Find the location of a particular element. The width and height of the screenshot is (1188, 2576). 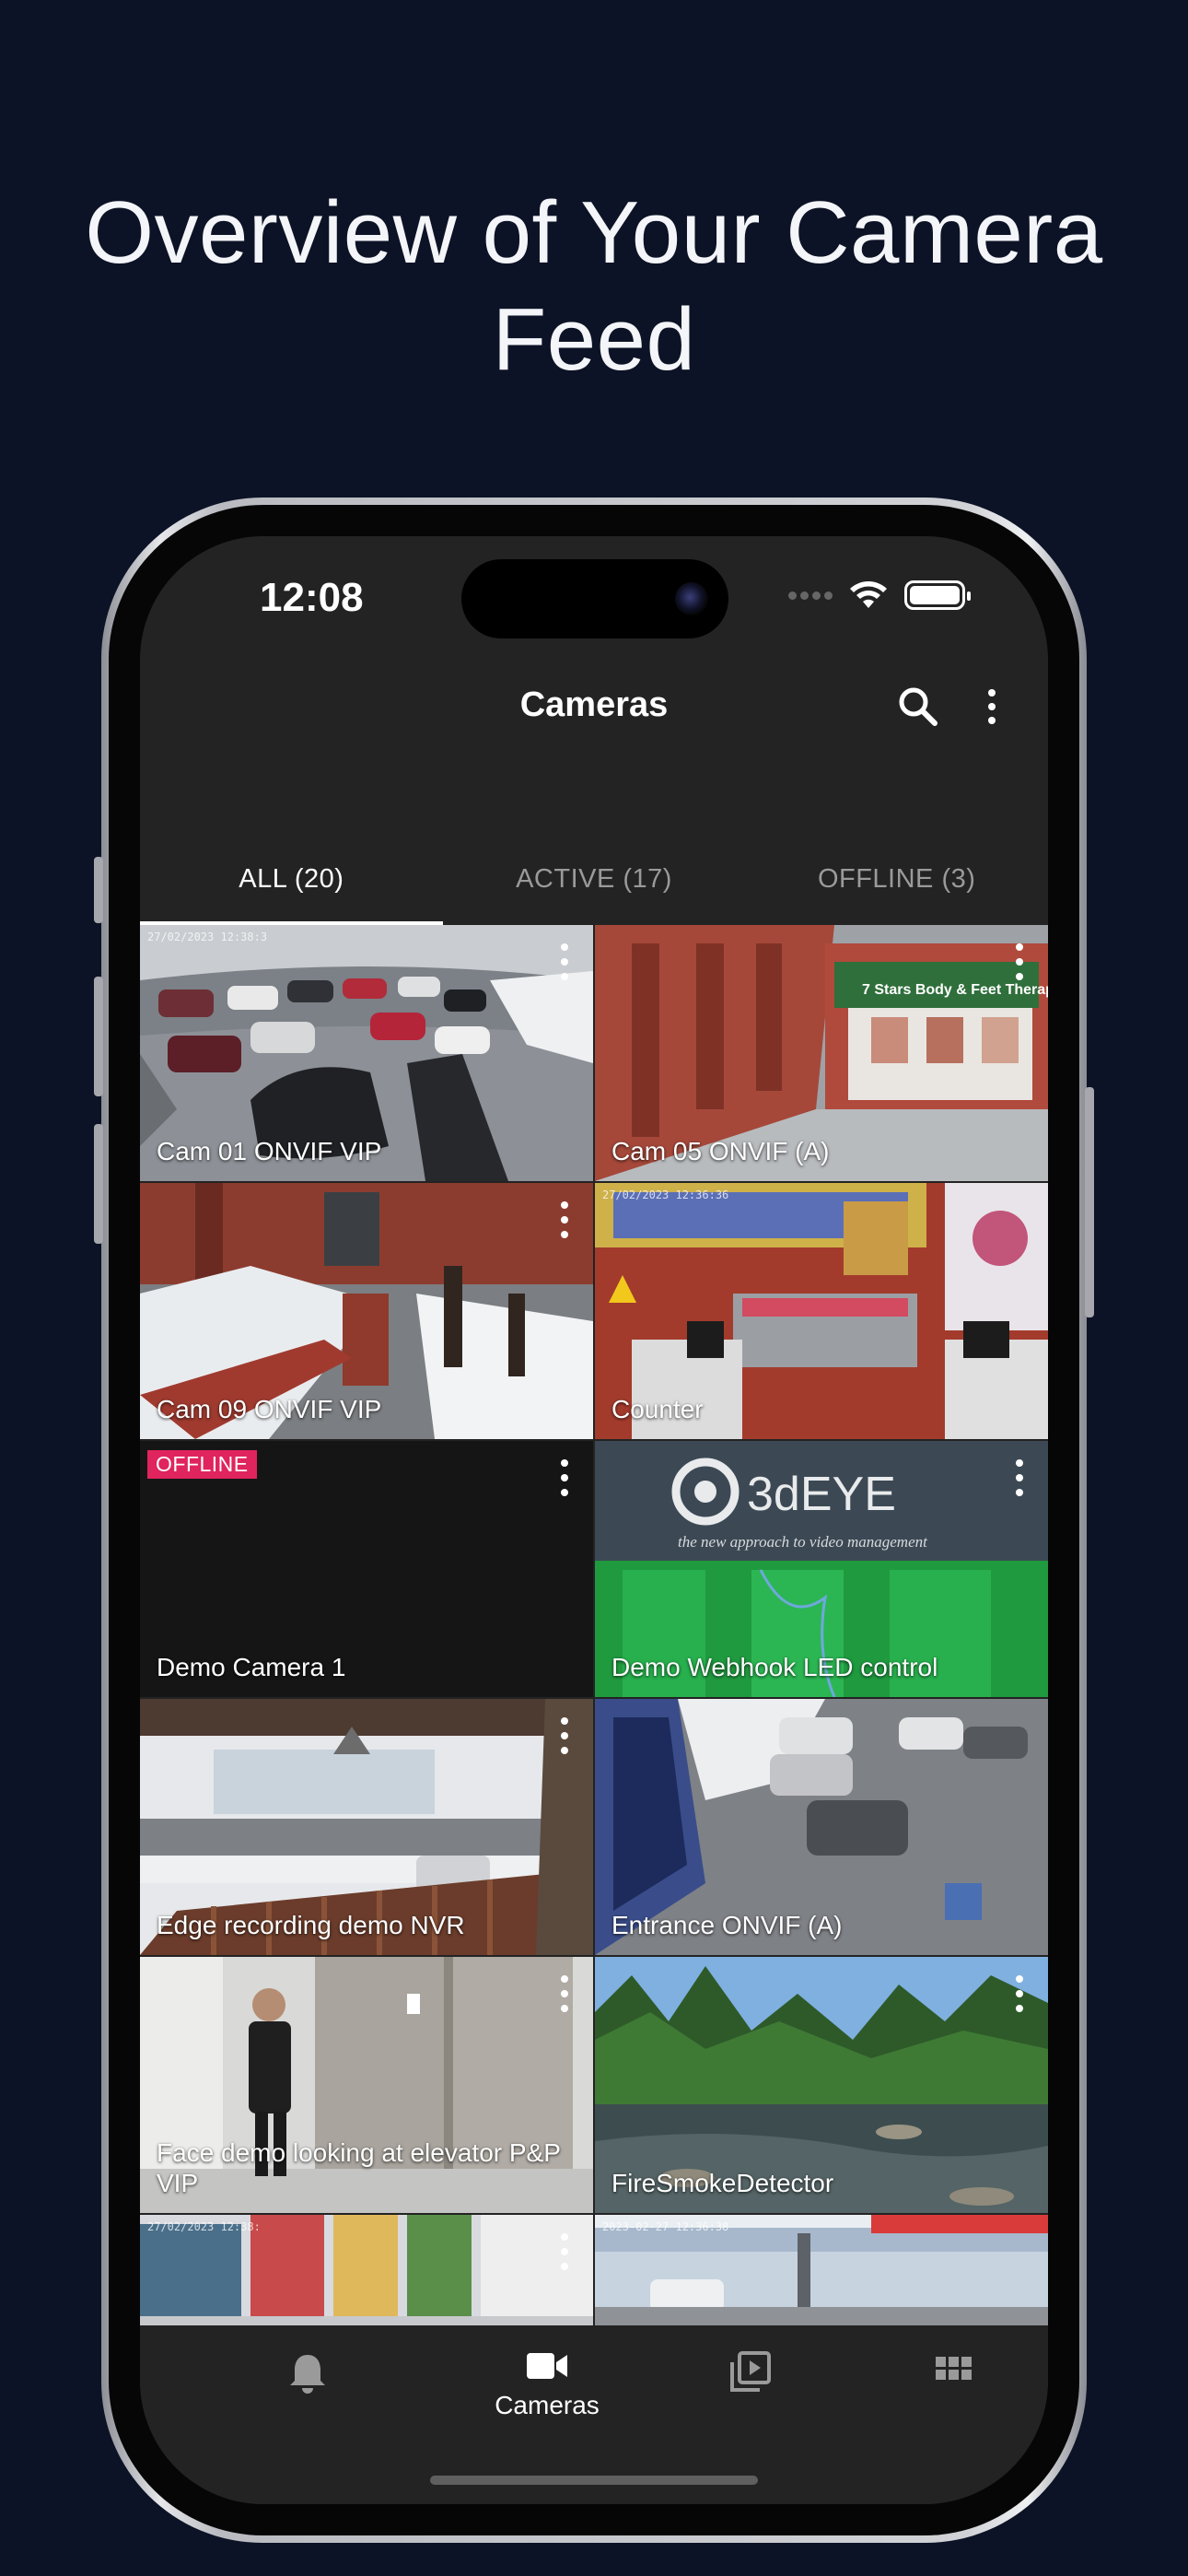

camera-tile: 27/02/2023 12:38:3 Cam 01 ONVIF VIP is located at coordinates (366, 1053).